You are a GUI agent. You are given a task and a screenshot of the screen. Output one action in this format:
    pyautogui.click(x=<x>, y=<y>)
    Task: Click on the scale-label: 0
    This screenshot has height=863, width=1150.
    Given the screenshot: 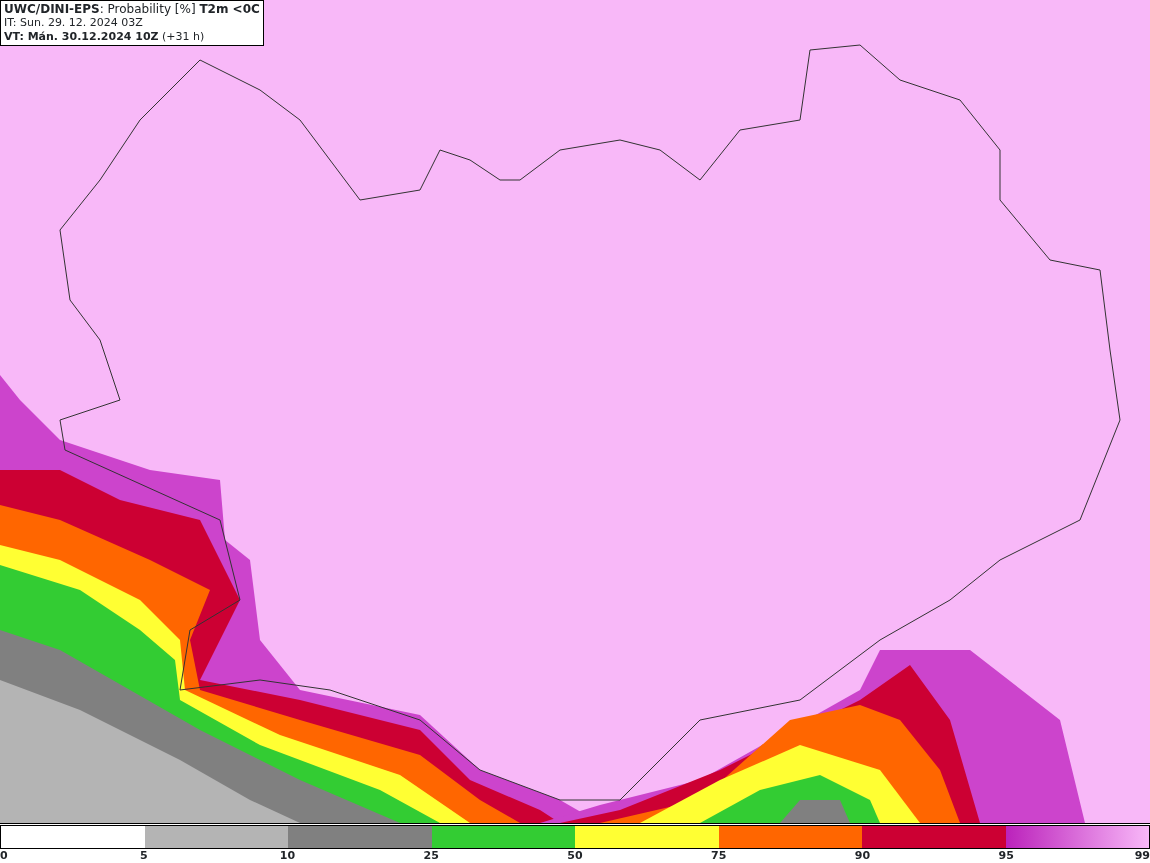 What is the action you would take?
    pyautogui.click(x=4, y=856)
    